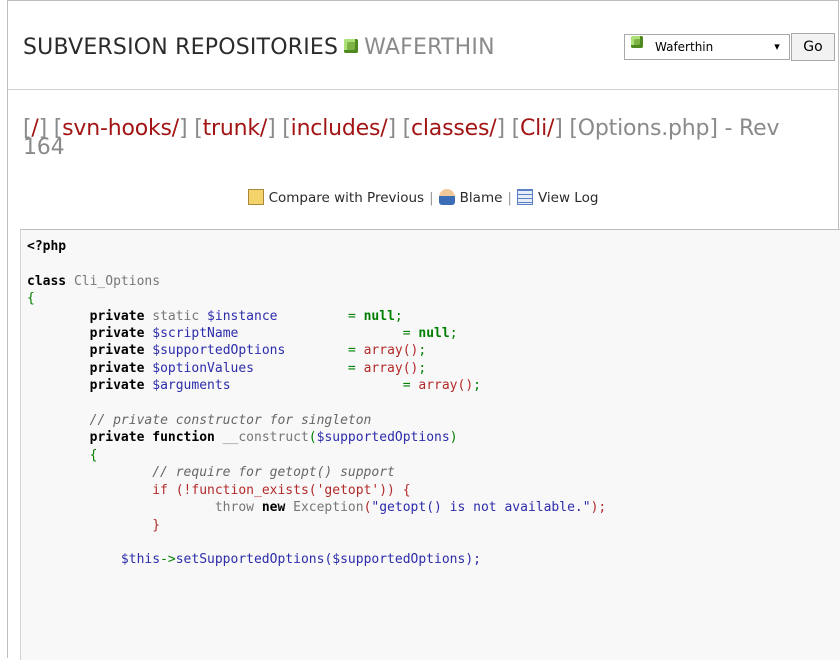 The height and width of the screenshot is (660, 840). I want to click on blame-person-icon, so click(446, 197).